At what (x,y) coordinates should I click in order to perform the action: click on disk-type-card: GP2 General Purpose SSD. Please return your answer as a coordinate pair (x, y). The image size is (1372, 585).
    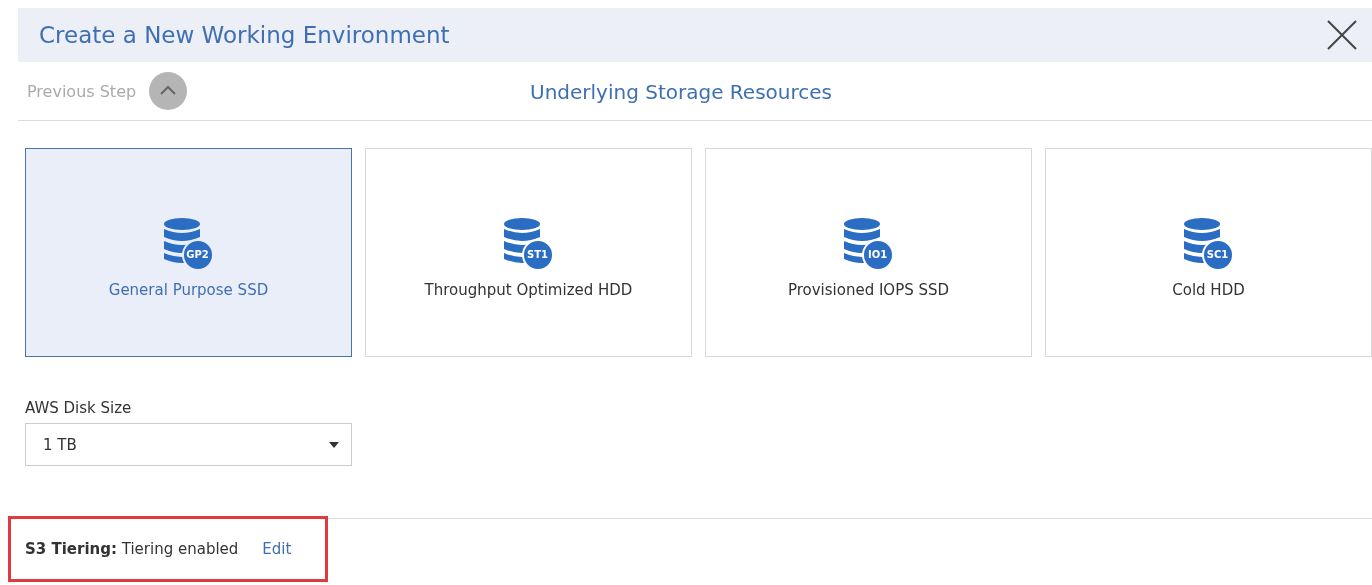
    Looking at the image, I should click on (188, 252).